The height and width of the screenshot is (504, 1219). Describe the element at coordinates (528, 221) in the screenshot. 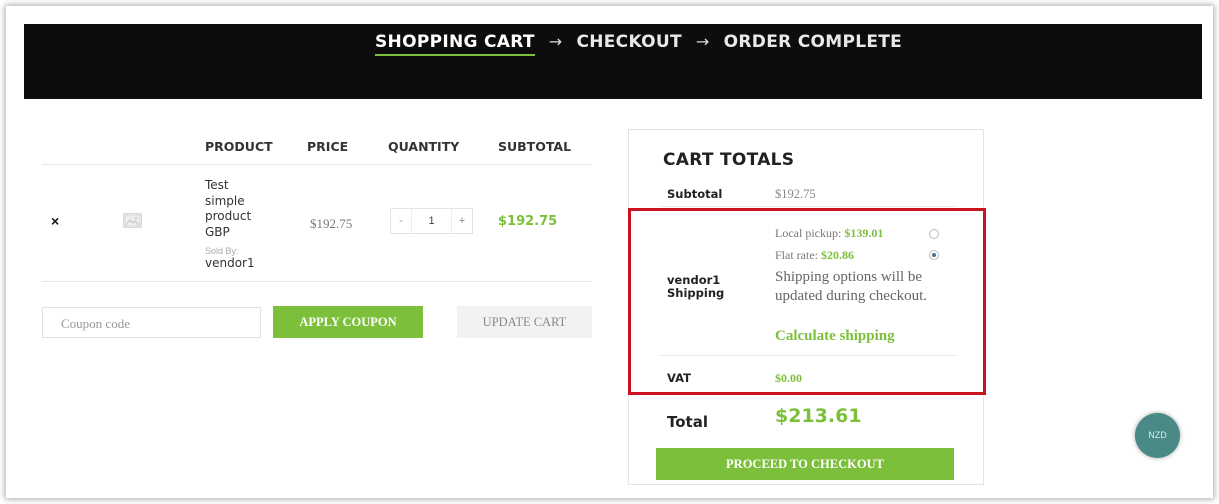

I see `item-subtotal: $192.75` at that location.